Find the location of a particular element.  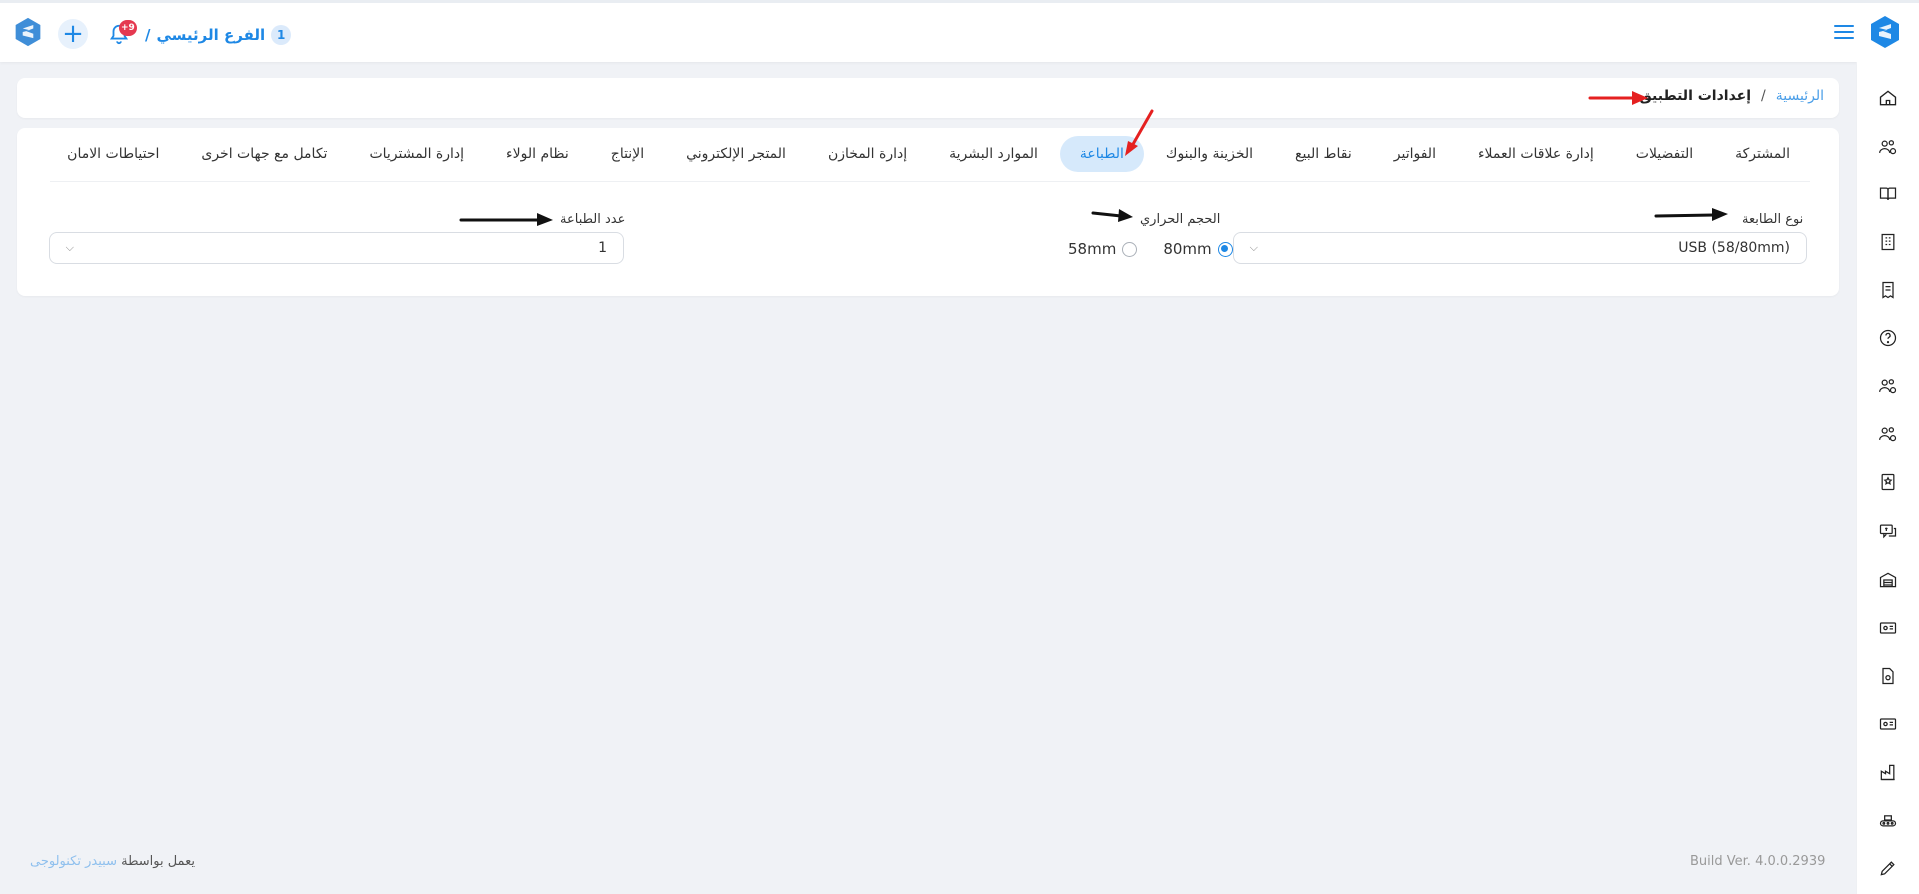

tab-7: الموارد البشرية is located at coordinates (993, 154).